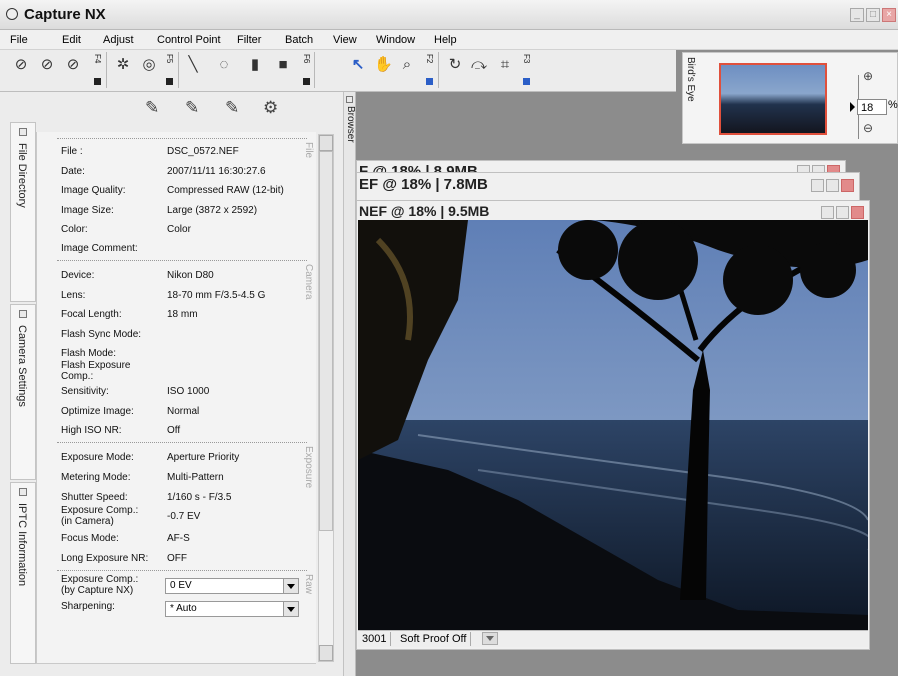  What do you see at coordinates (308, 467) in the screenshot?
I see `section-label-exposure: Exposure` at bounding box center [308, 467].